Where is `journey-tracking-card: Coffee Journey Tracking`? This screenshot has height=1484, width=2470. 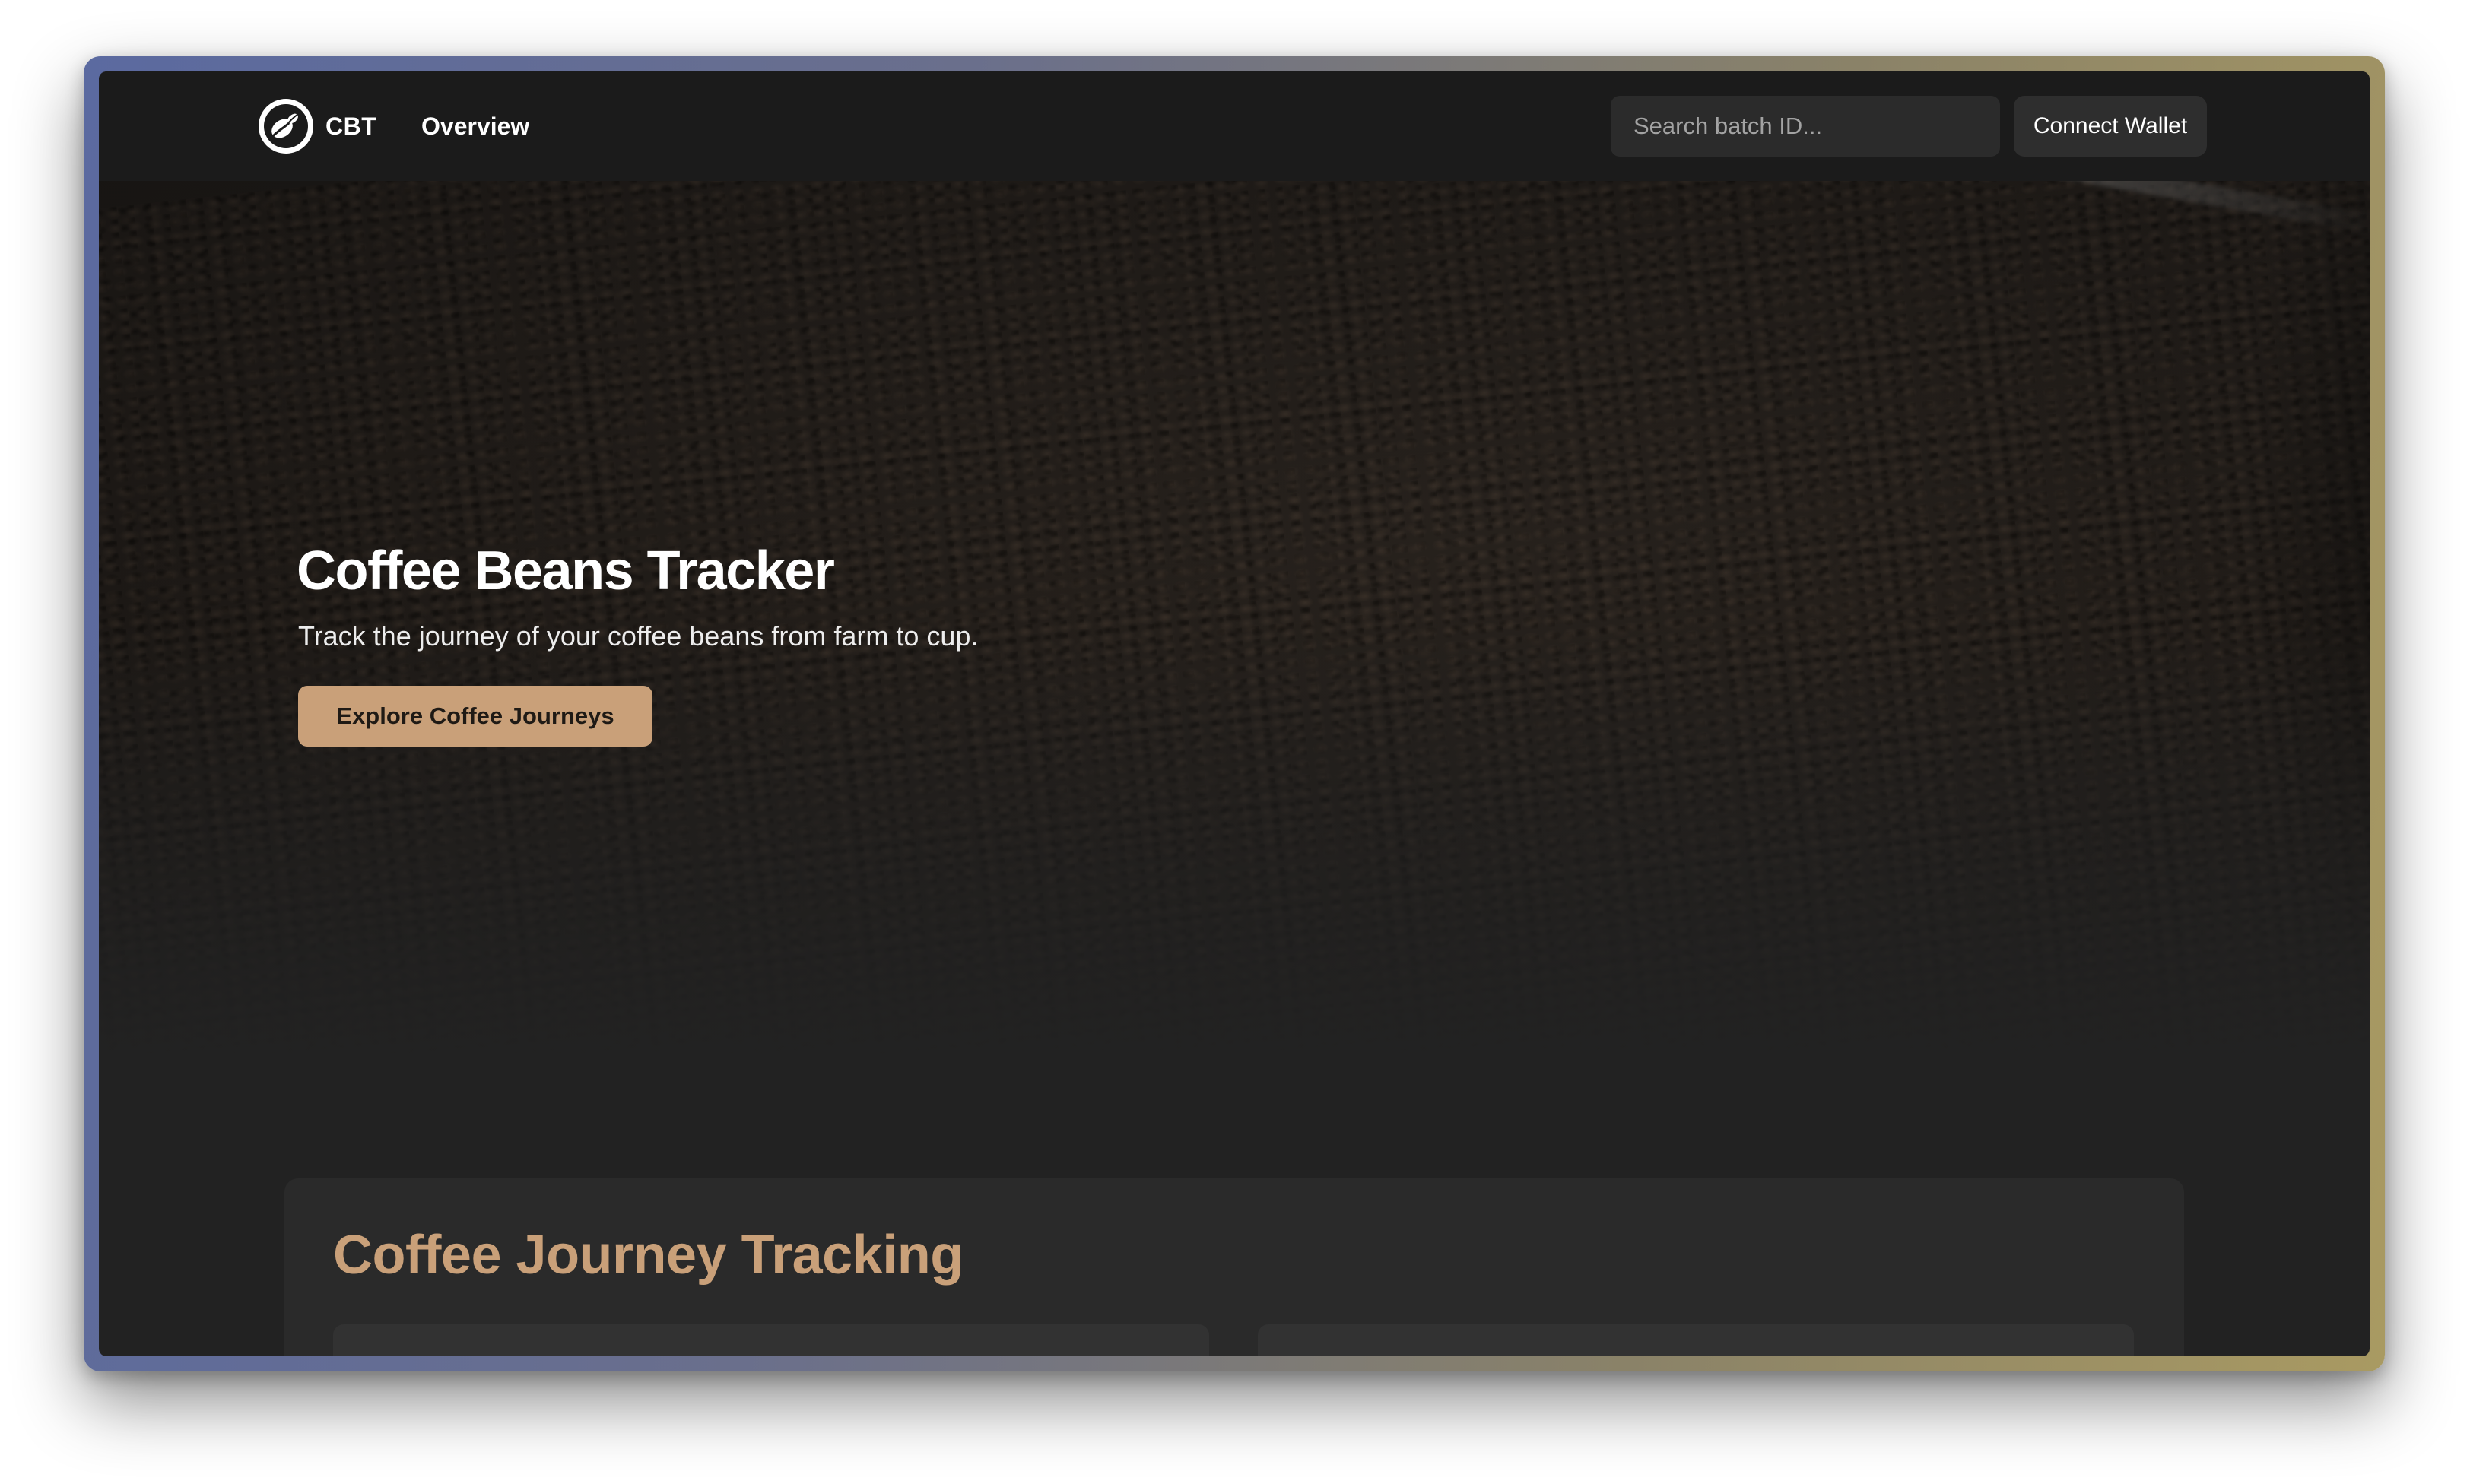
journey-tracking-card: Coffee Journey Tracking is located at coordinates (1234, 1267).